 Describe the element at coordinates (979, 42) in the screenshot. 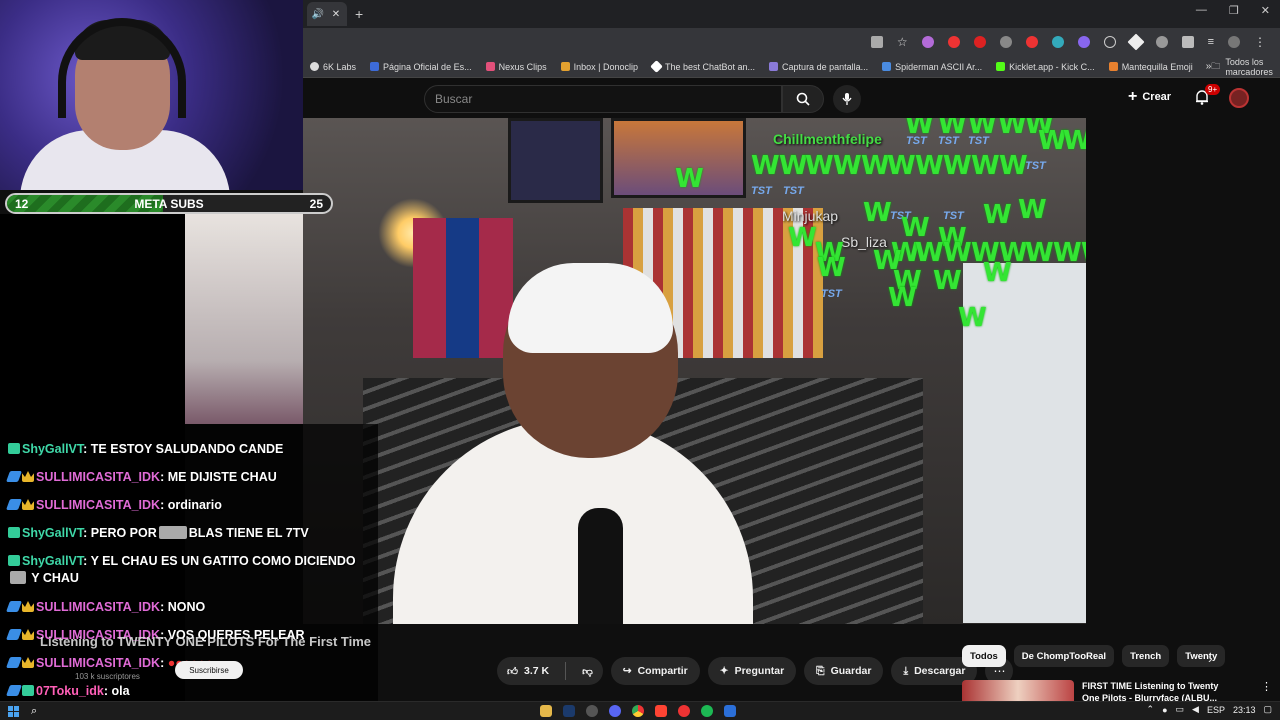

I see `adblock-icon` at that location.